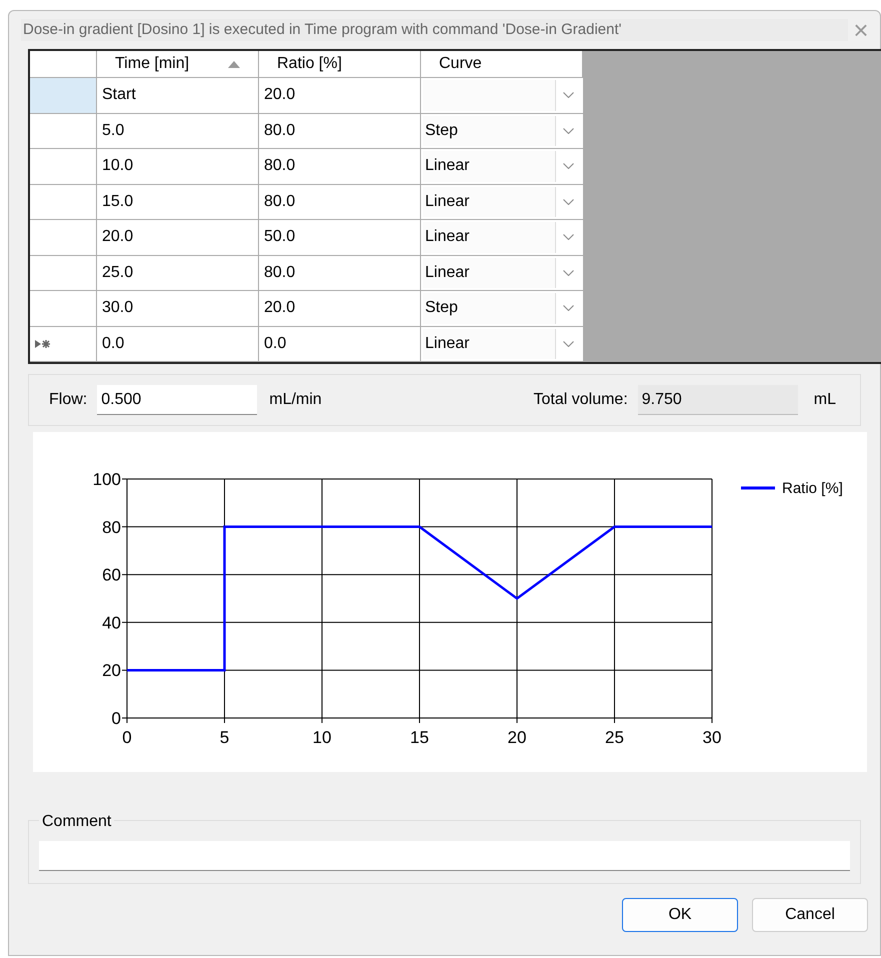 Image resolution: width=881 pixels, height=958 pixels. What do you see at coordinates (810, 915) in the screenshot?
I see `dialog-button: Cancel` at bounding box center [810, 915].